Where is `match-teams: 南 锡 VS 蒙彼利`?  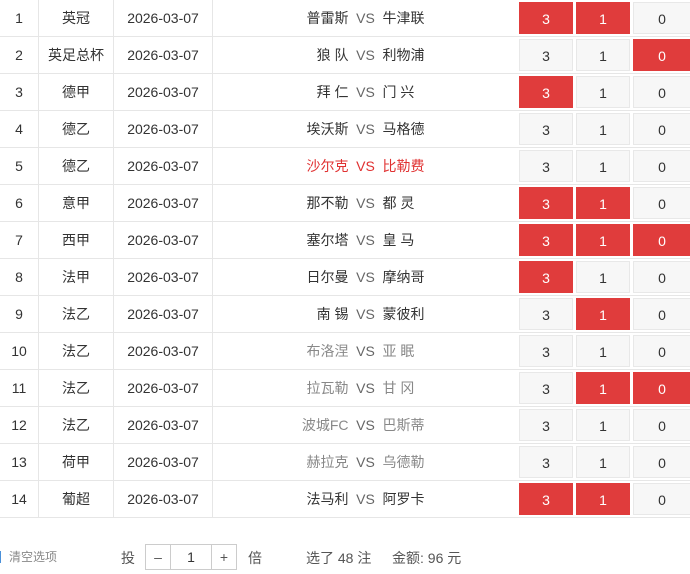
match-teams: 南 锡 VS 蒙彼利 is located at coordinates (365, 314).